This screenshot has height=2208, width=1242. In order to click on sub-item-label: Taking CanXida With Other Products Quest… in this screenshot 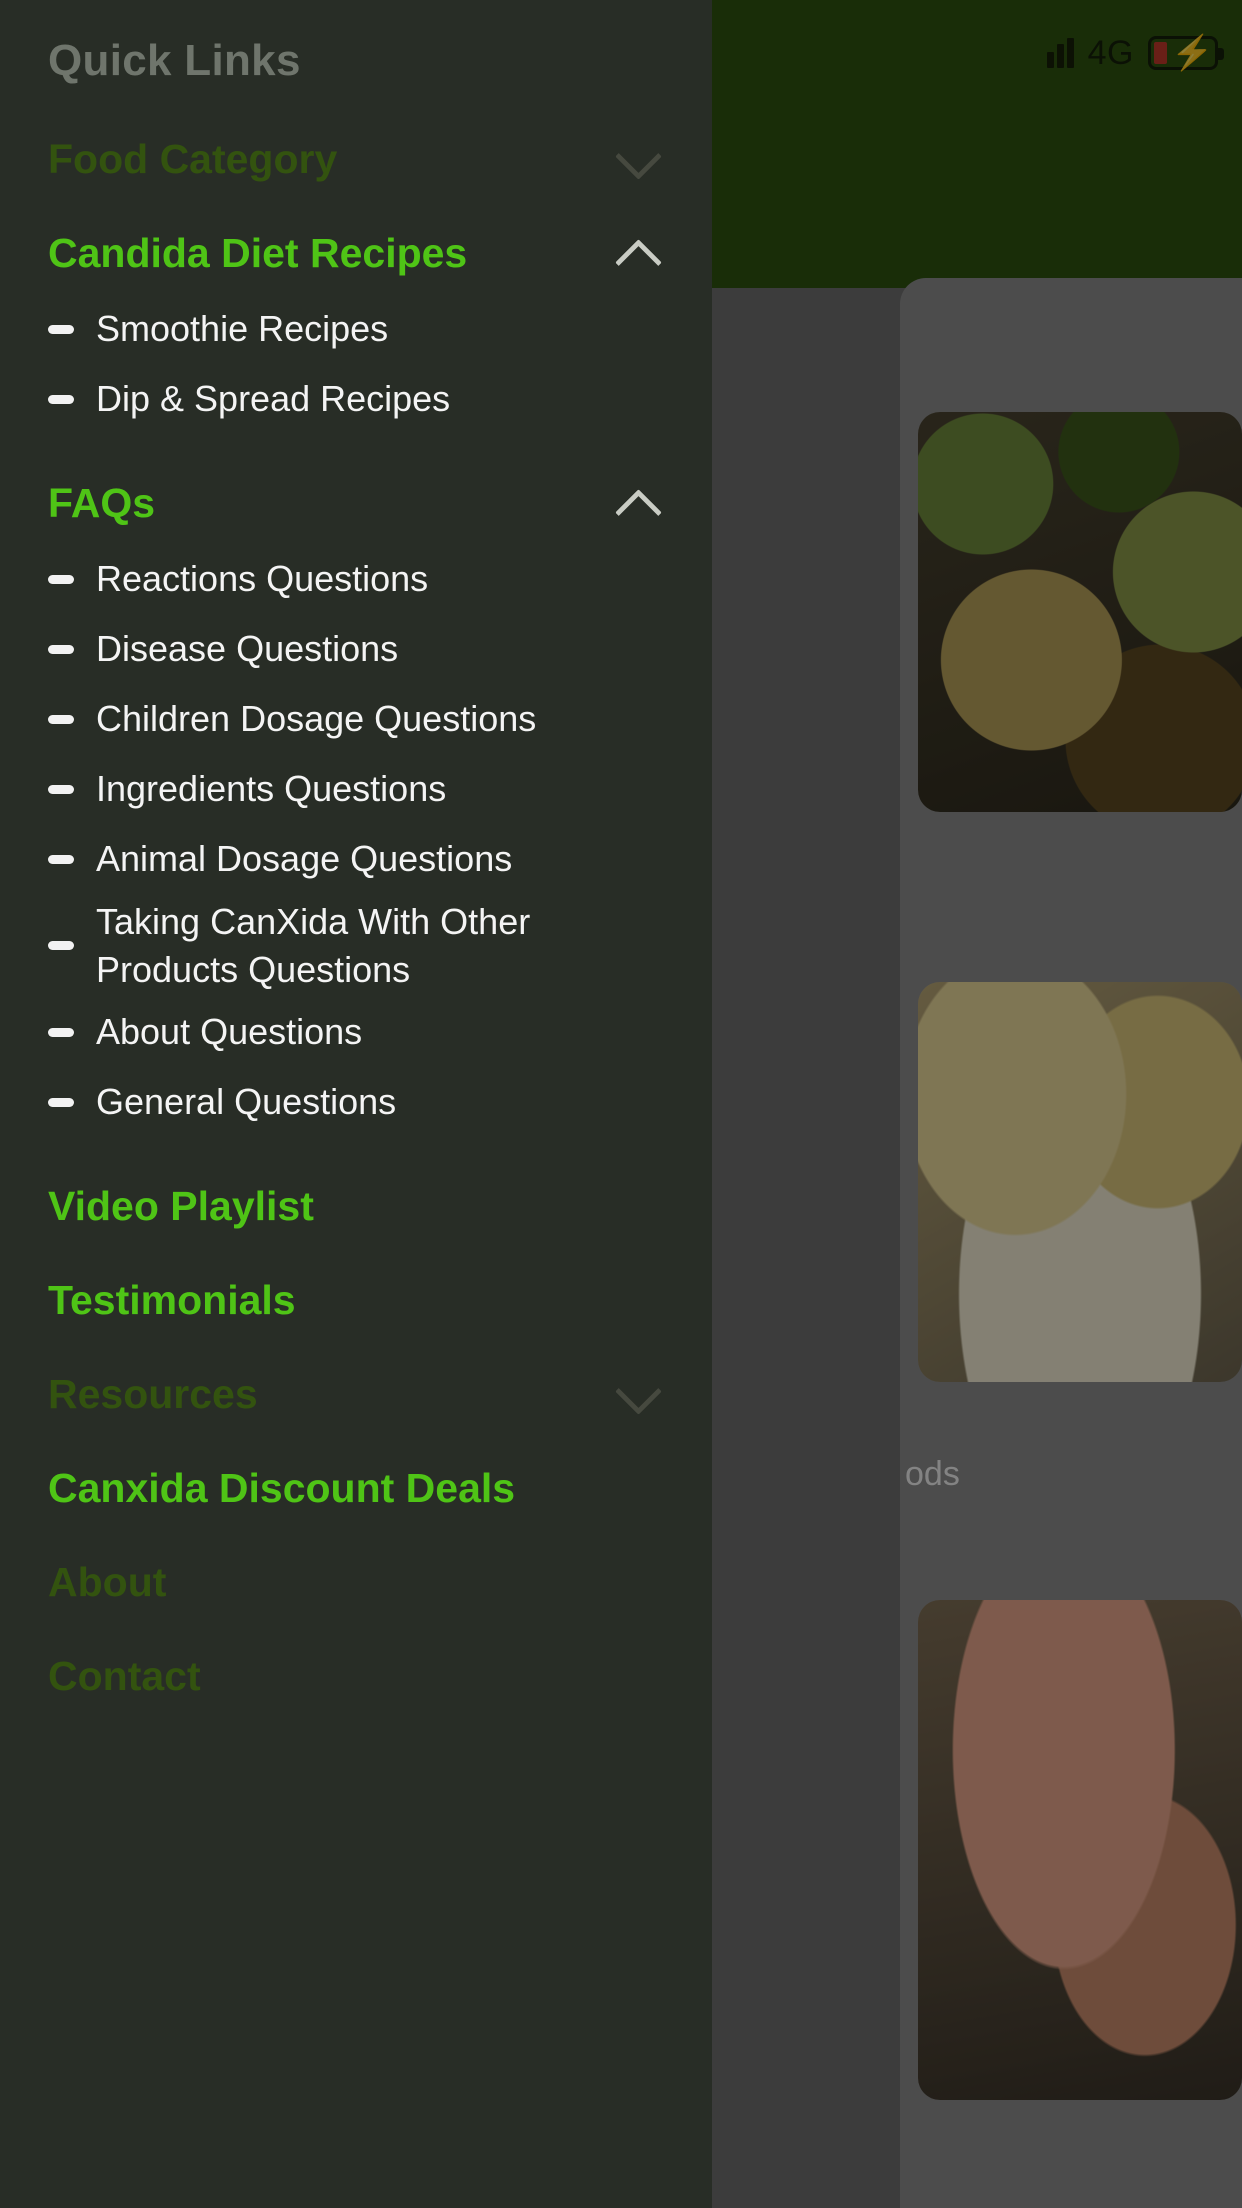, I will do `click(313, 945)`.